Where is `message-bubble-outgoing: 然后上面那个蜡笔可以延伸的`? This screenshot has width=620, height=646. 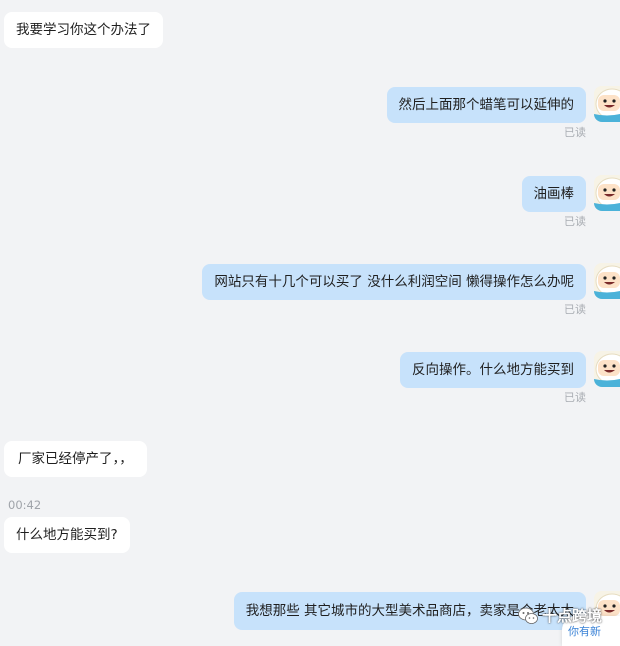 message-bubble-outgoing: 然后上面那个蜡笔可以延伸的 is located at coordinates (486, 105).